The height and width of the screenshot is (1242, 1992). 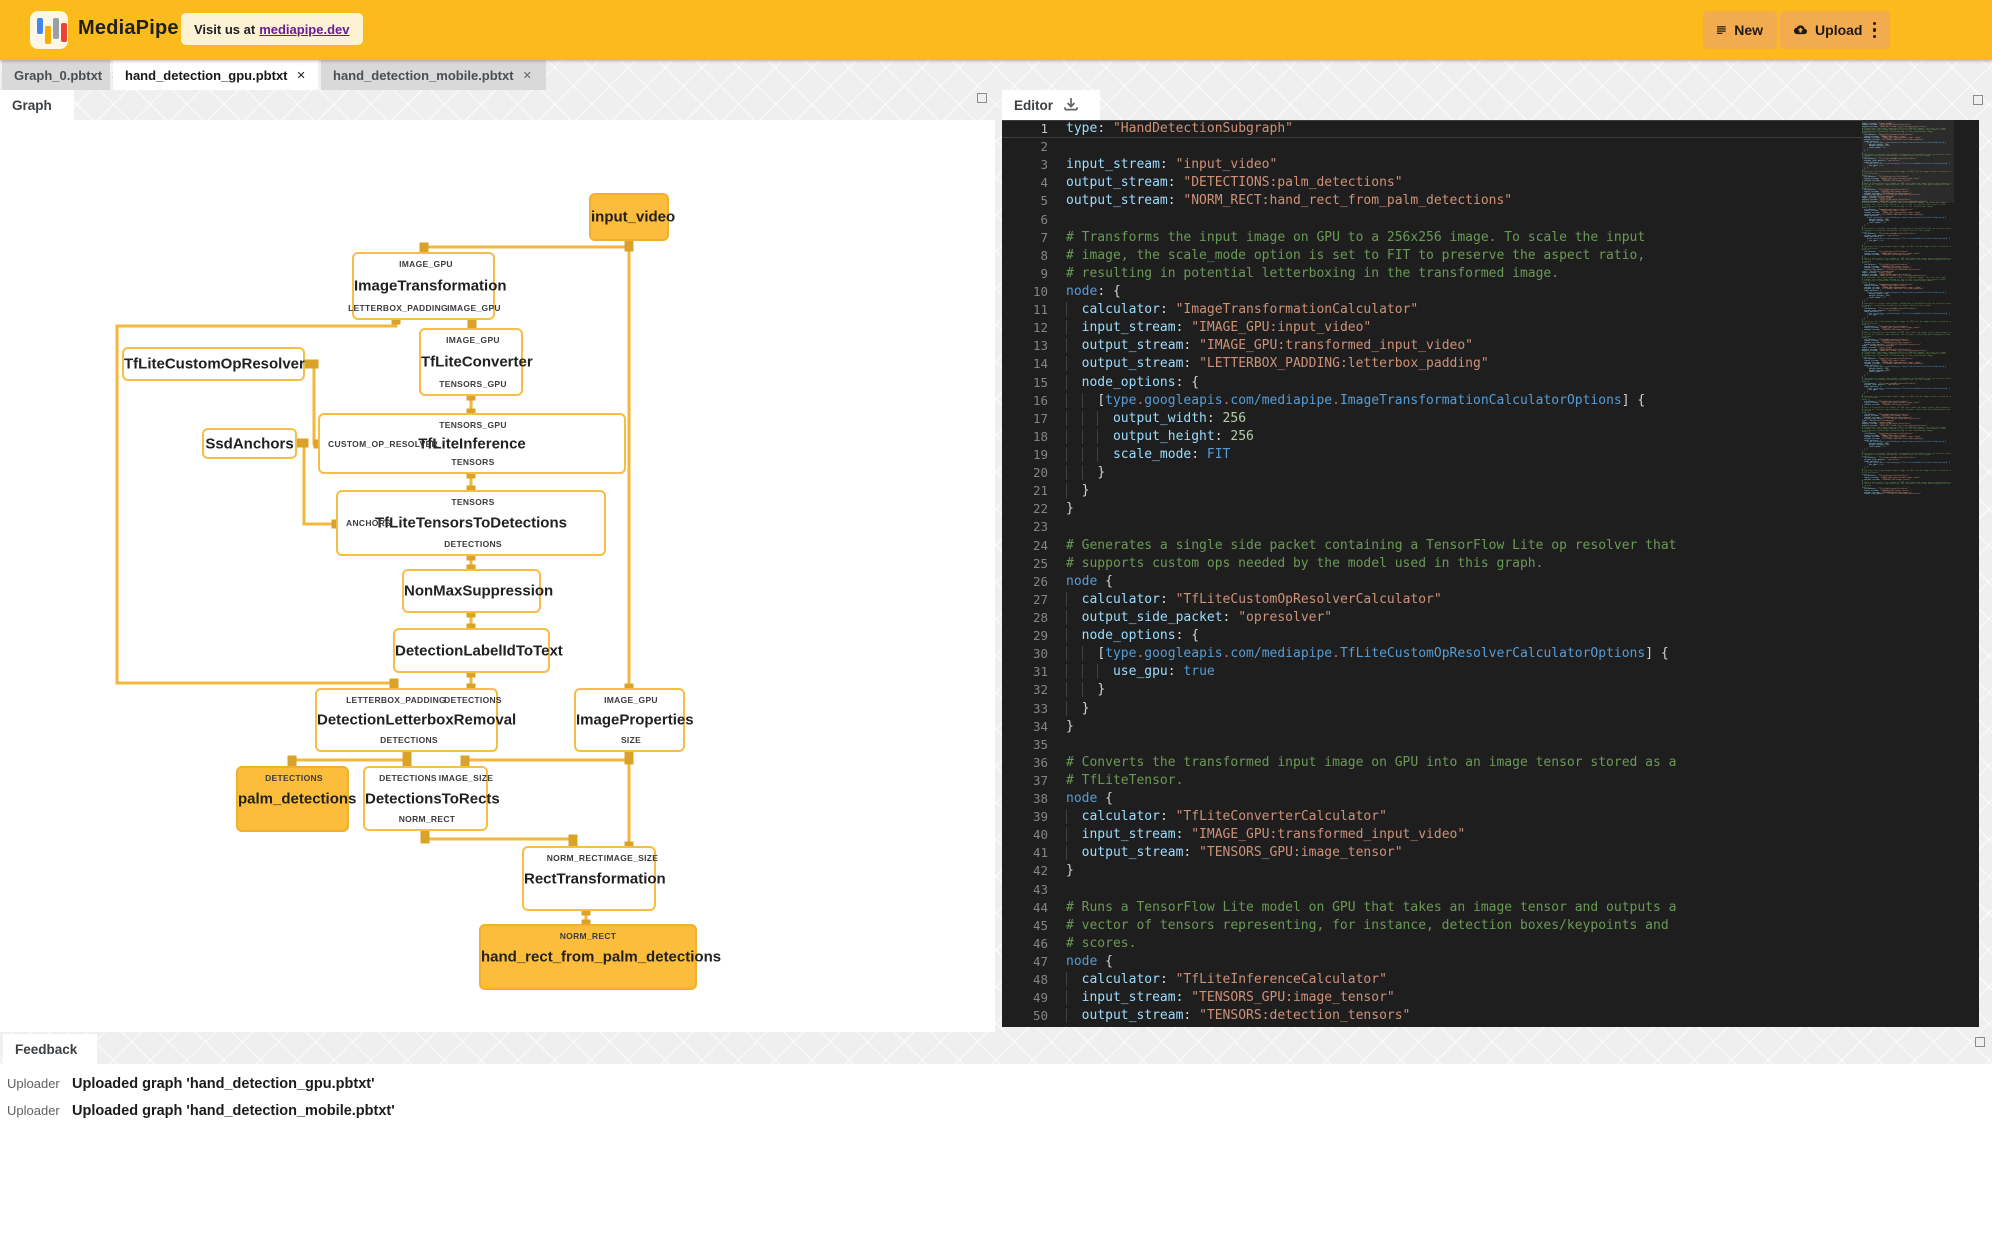 What do you see at coordinates (1978, 100) in the screenshot?
I see `editor-panel-expand-icon` at bounding box center [1978, 100].